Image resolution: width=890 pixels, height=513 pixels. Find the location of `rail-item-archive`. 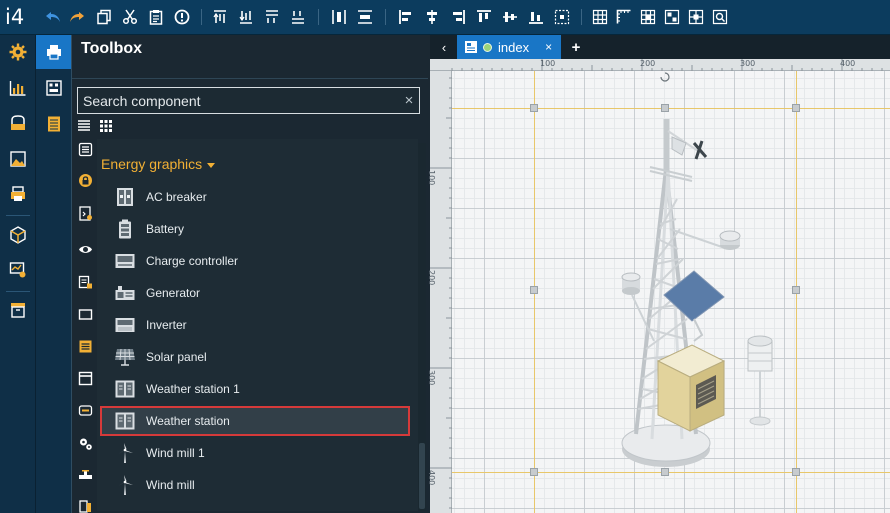

rail-item-archive is located at coordinates (18, 310).